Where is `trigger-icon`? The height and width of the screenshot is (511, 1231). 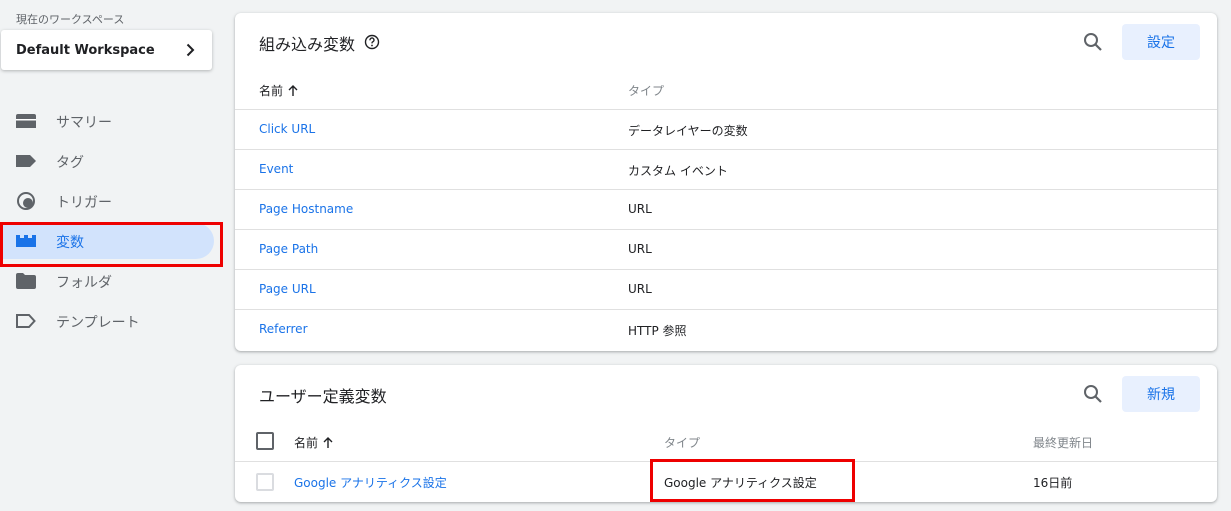
trigger-icon is located at coordinates (26, 201).